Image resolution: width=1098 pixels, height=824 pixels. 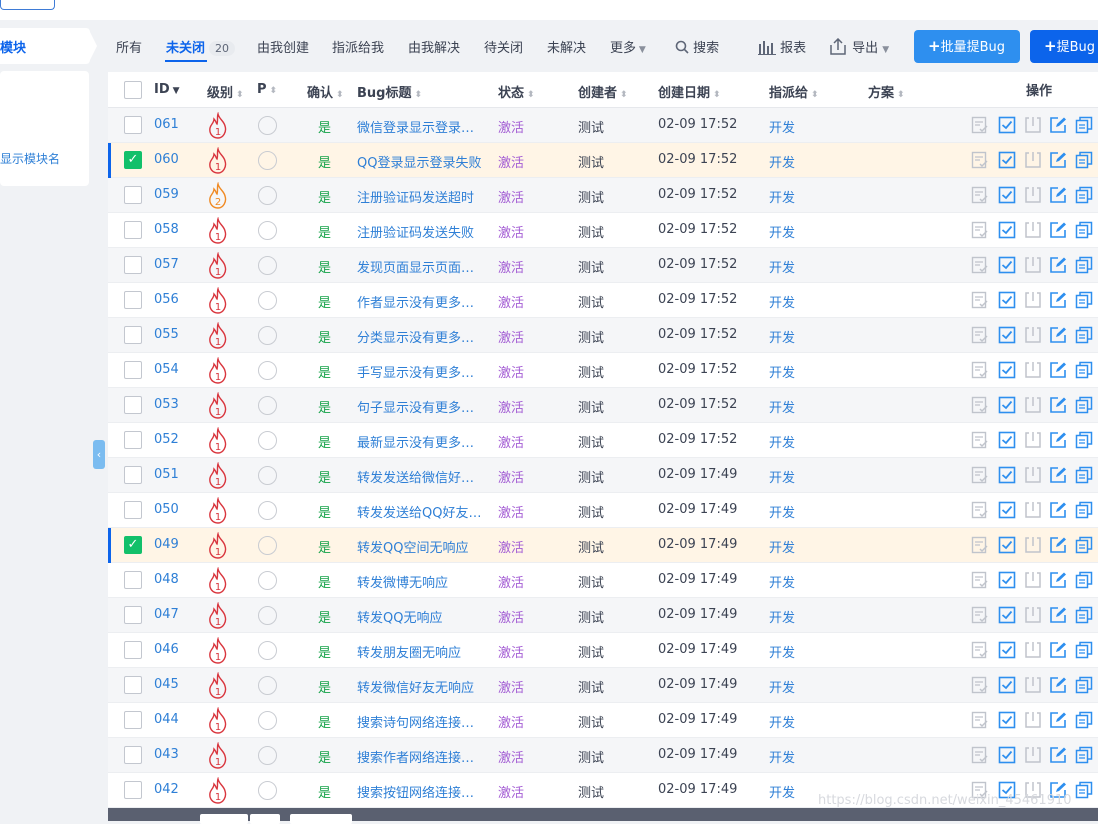 What do you see at coordinates (166, 684) in the screenshot?
I see `bug-id-link: 045` at bounding box center [166, 684].